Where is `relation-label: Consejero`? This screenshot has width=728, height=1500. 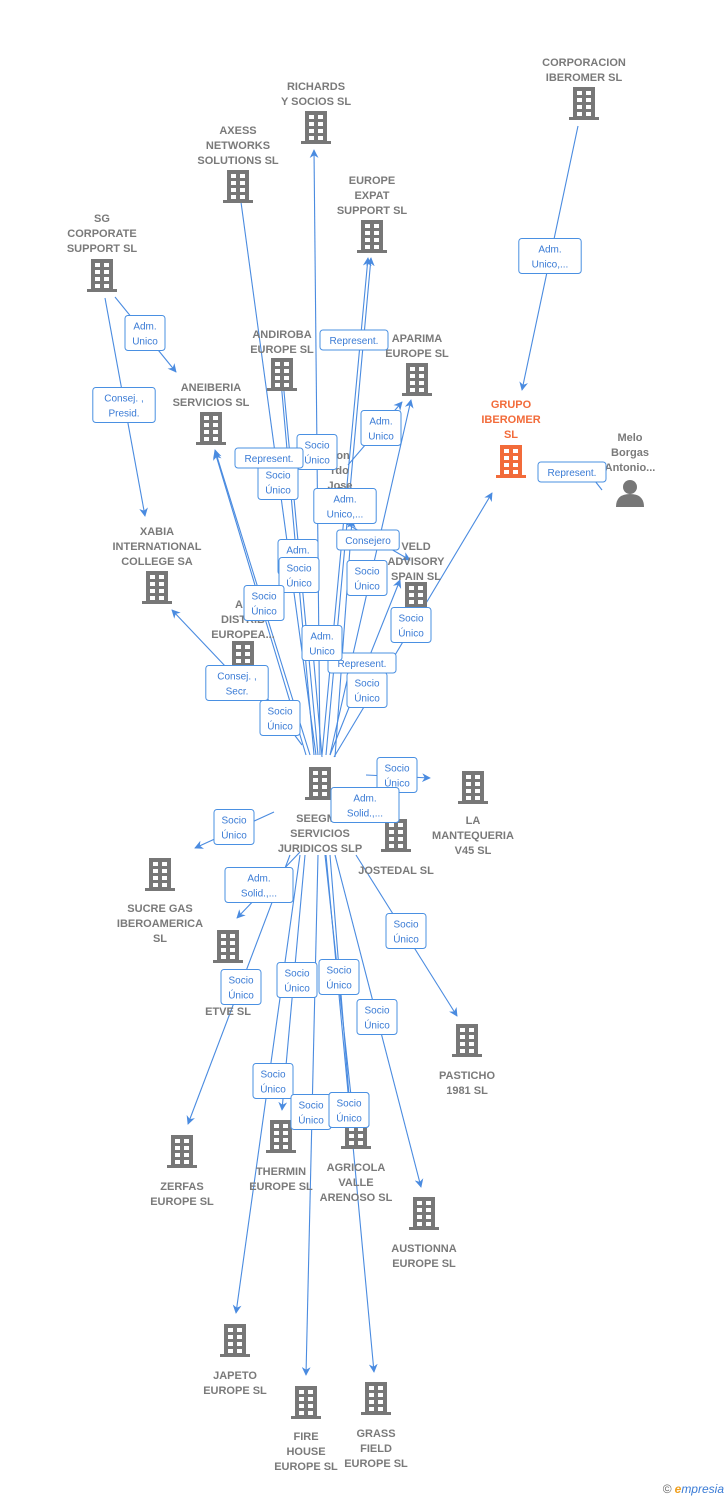 relation-label: Consejero is located at coordinates (368, 540).